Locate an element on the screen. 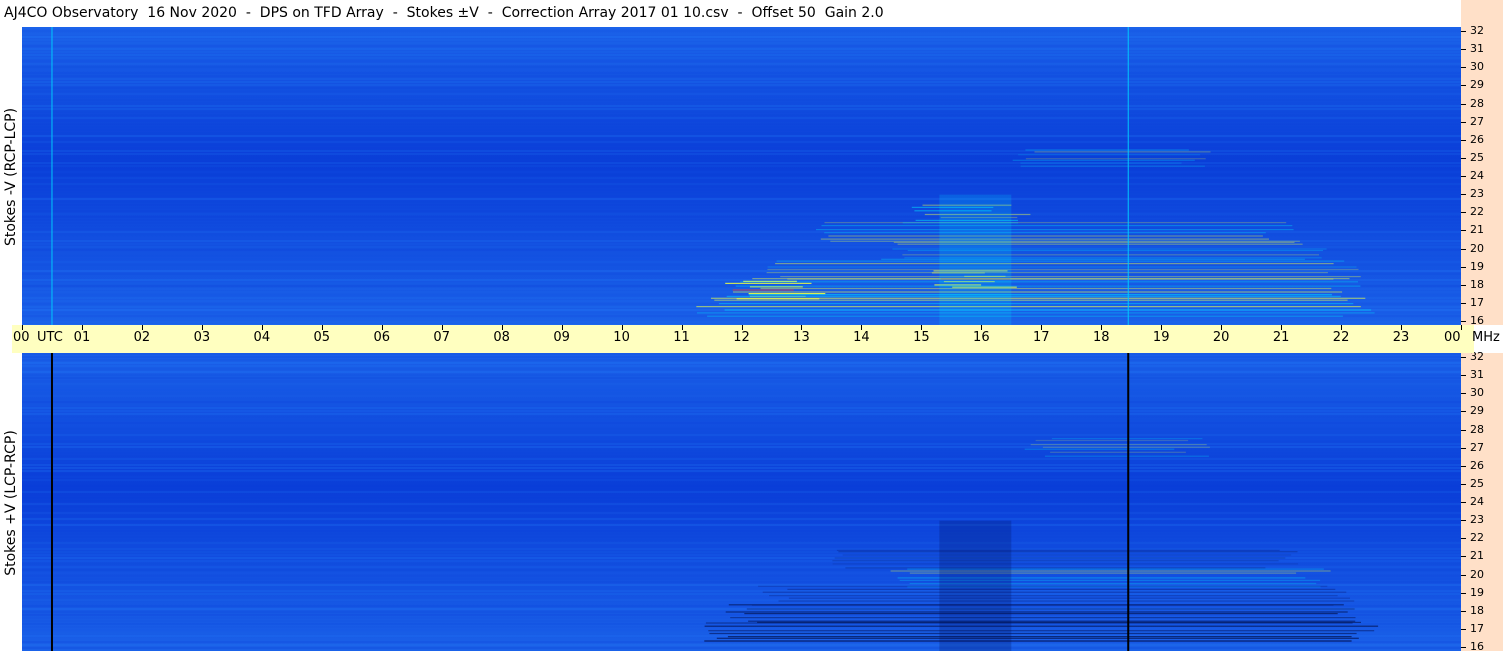 The image size is (1503, 672). mhz-label: MHz is located at coordinates (1486, 337).